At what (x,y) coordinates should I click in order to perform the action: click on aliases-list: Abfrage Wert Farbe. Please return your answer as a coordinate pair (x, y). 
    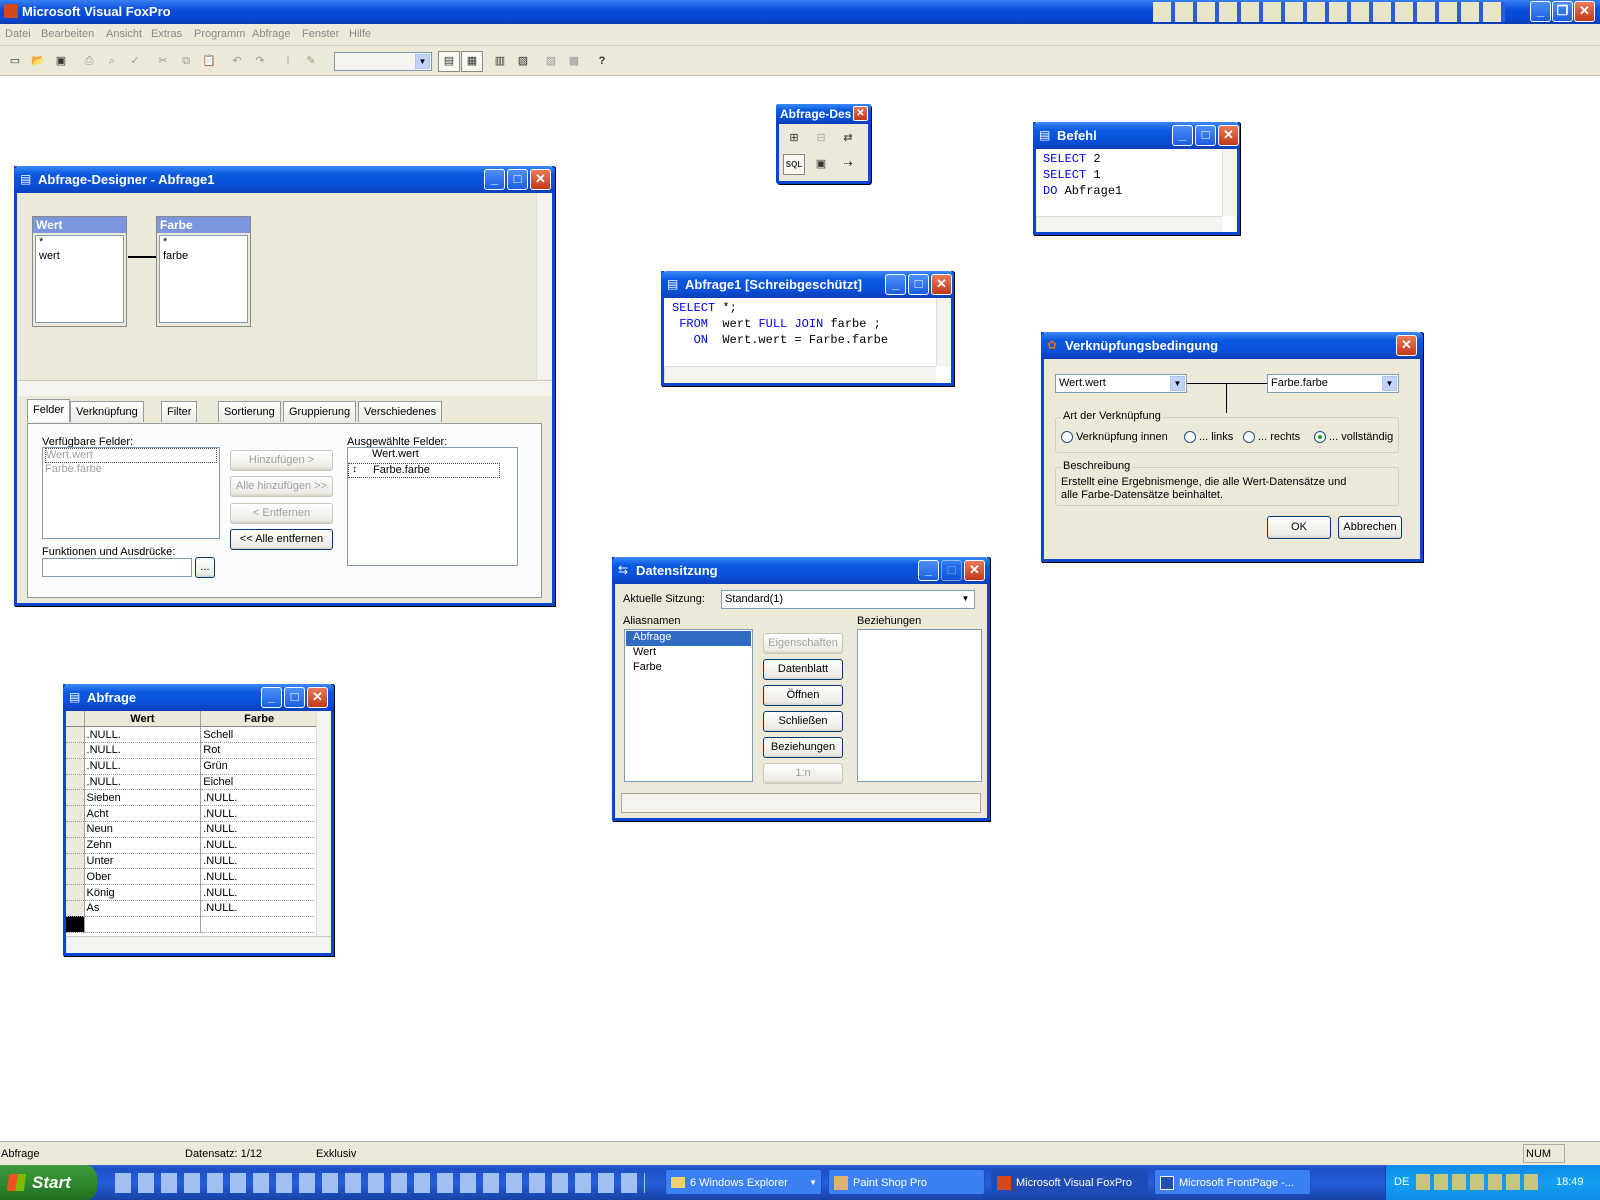
    Looking at the image, I should click on (688, 705).